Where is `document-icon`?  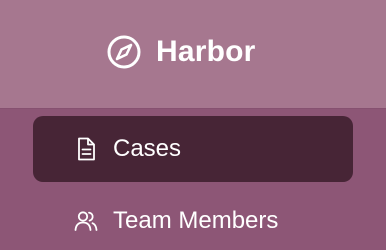 document-icon is located at coordinates (86, 149).